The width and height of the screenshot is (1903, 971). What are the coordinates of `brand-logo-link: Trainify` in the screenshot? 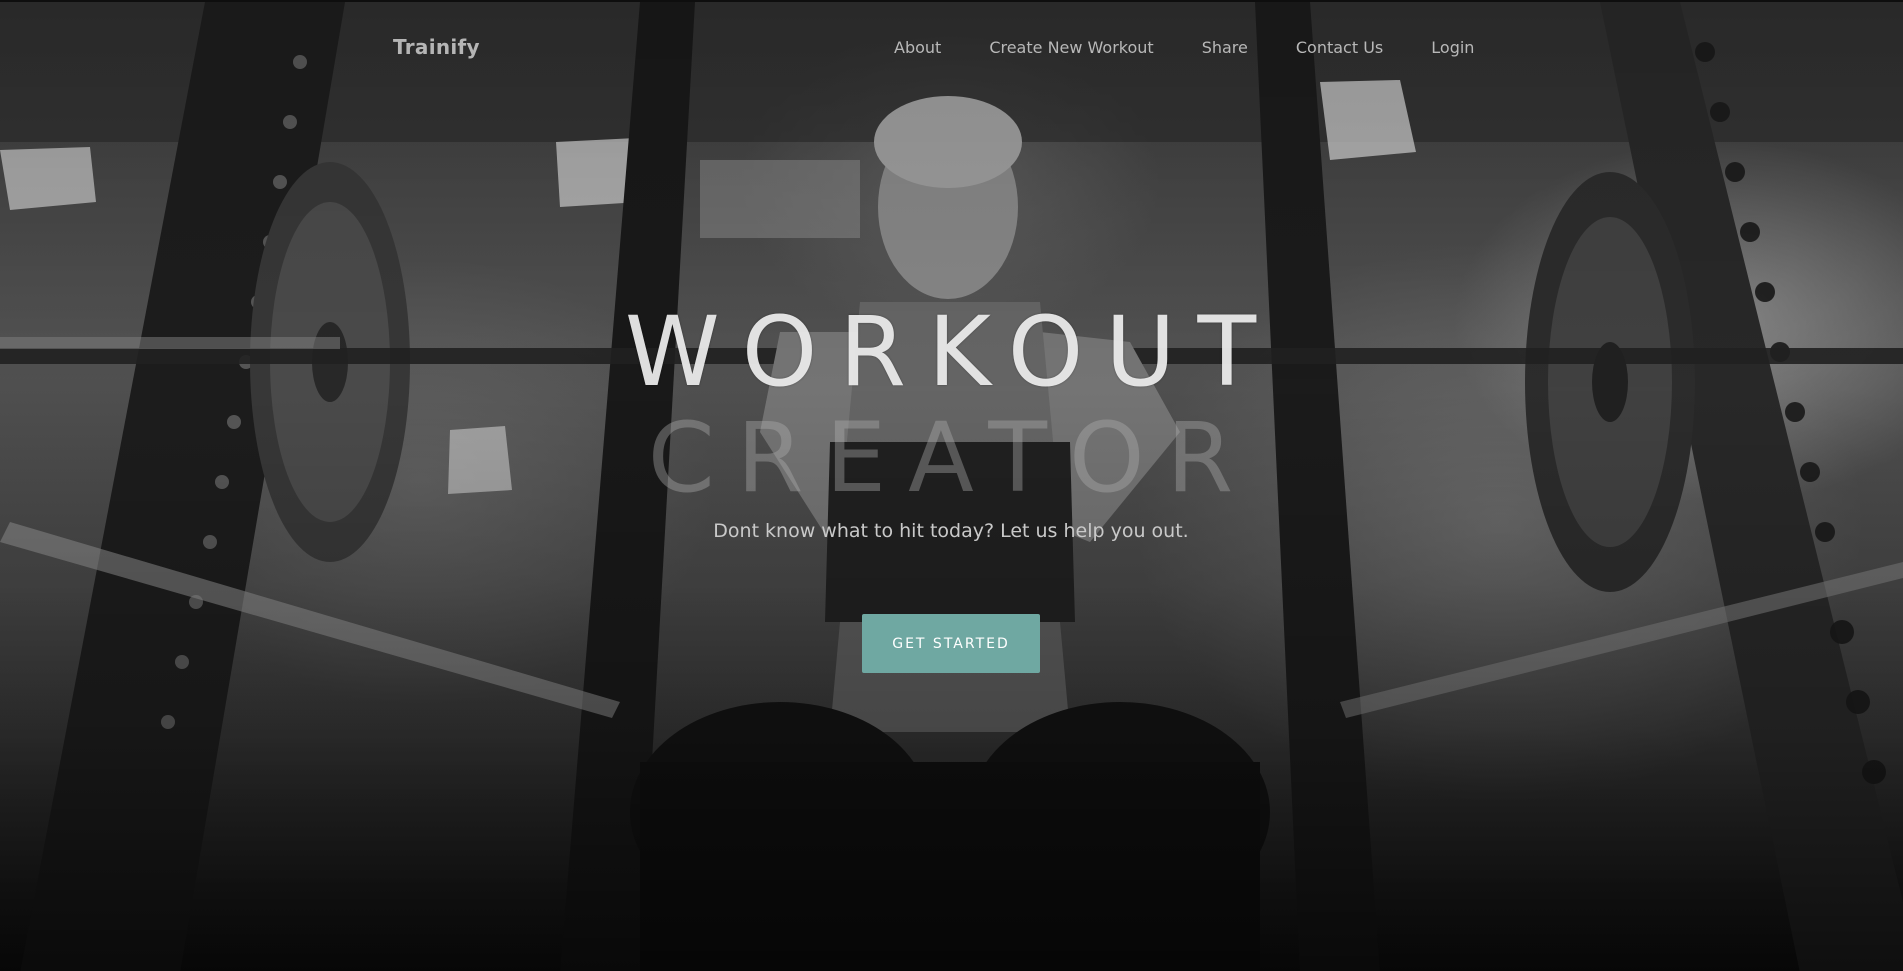 It's located at (436, 47).